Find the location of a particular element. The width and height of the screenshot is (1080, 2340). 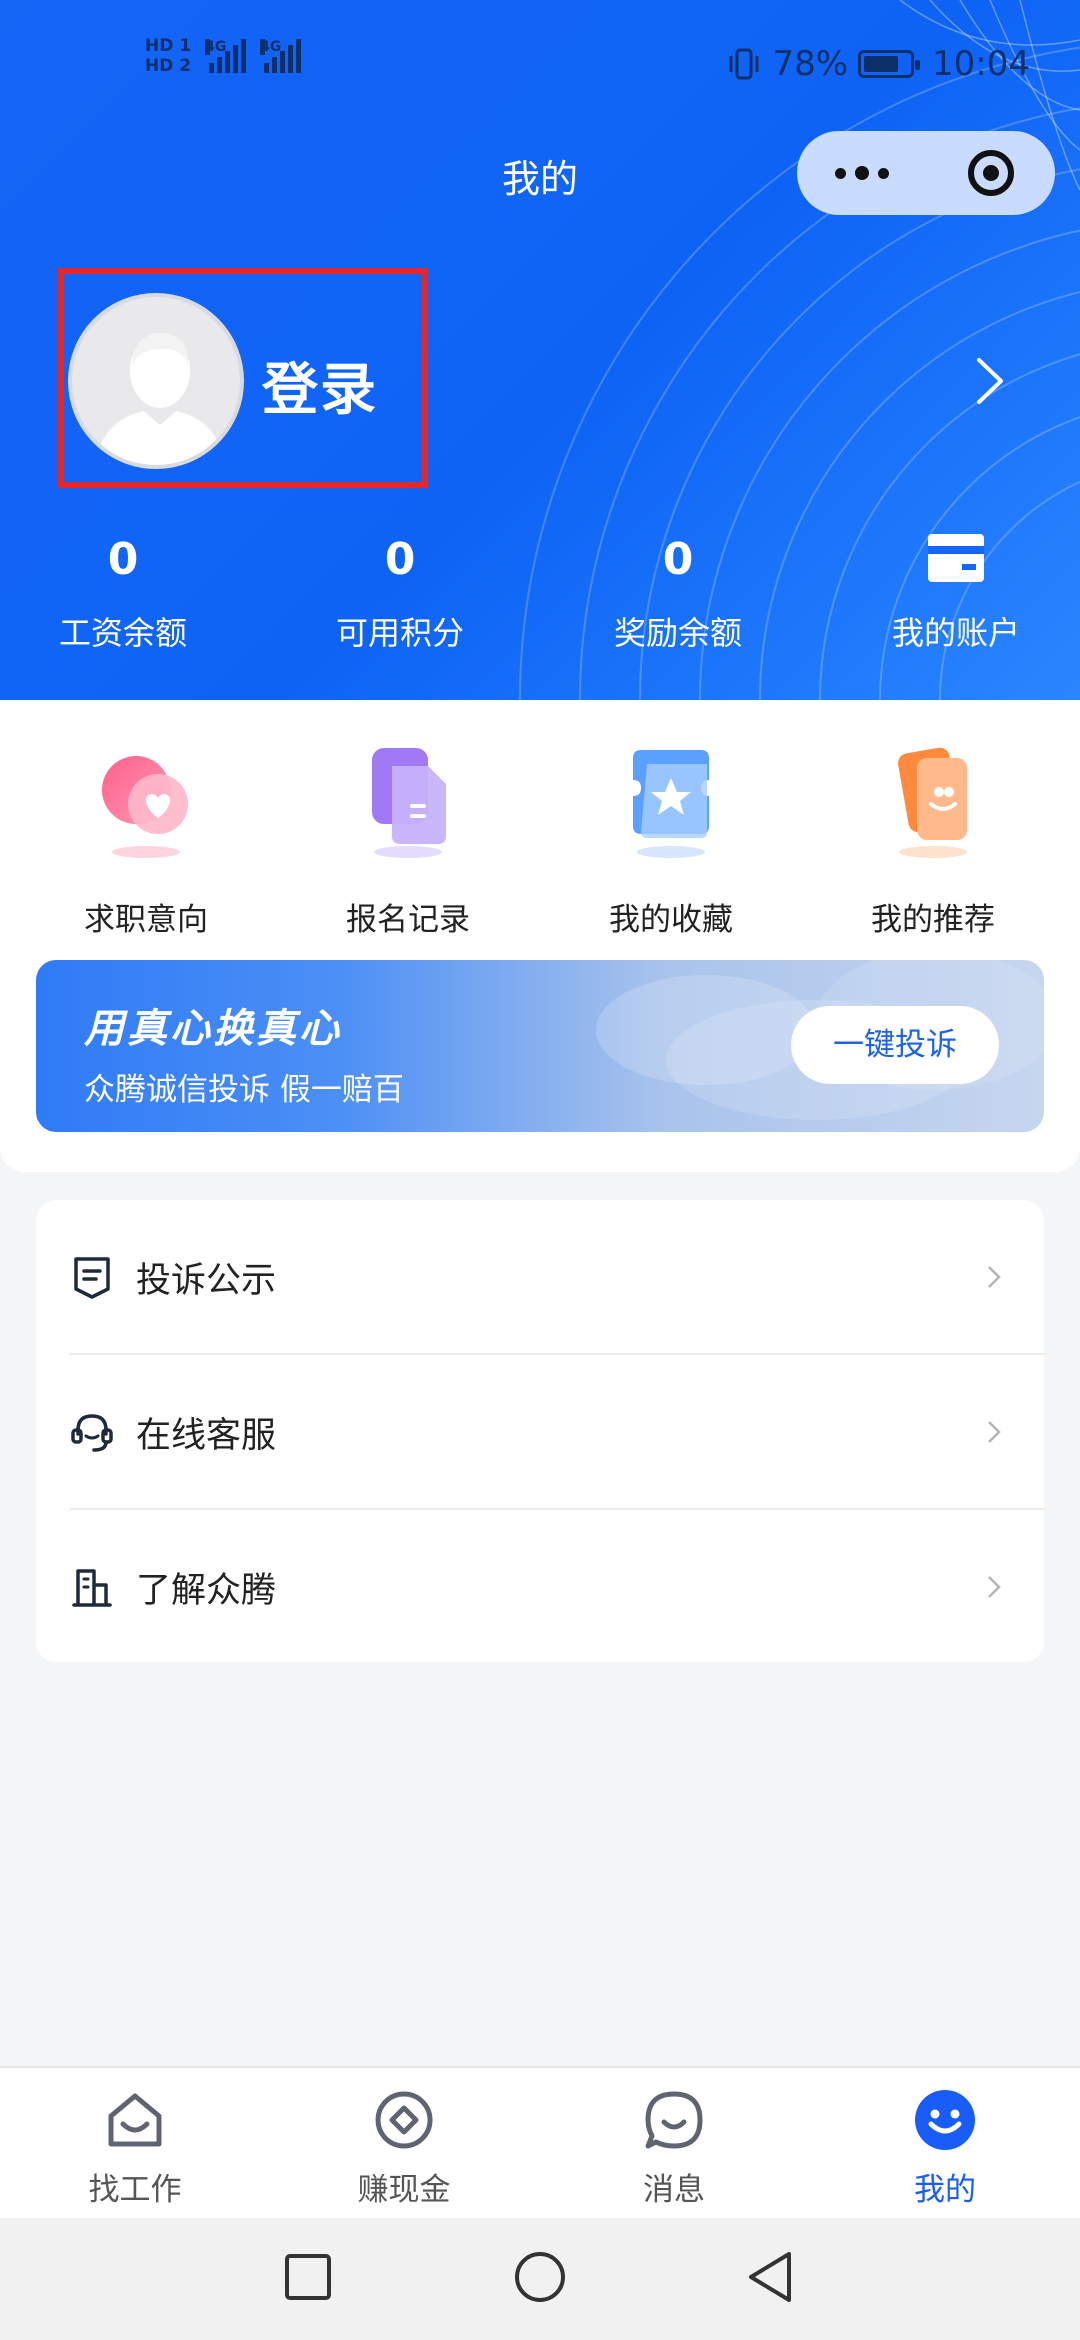

stat-reward-balance: 0 奖励余额 is located at coordinates (678, 592).